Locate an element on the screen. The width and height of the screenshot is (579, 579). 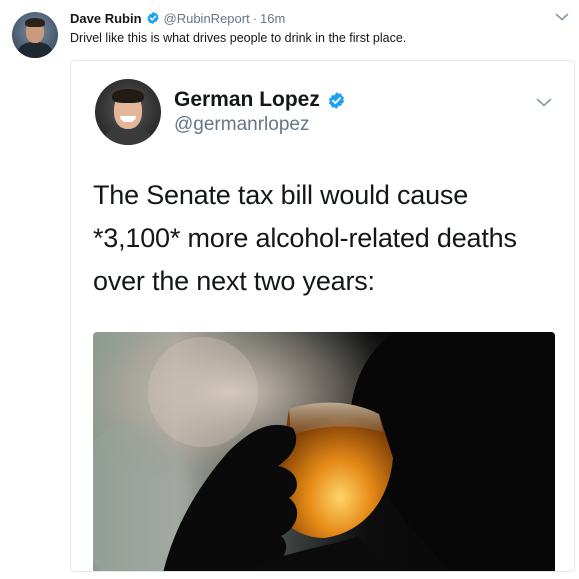
quoted-author-name: German Lopez is located at coordinates (247, 100).